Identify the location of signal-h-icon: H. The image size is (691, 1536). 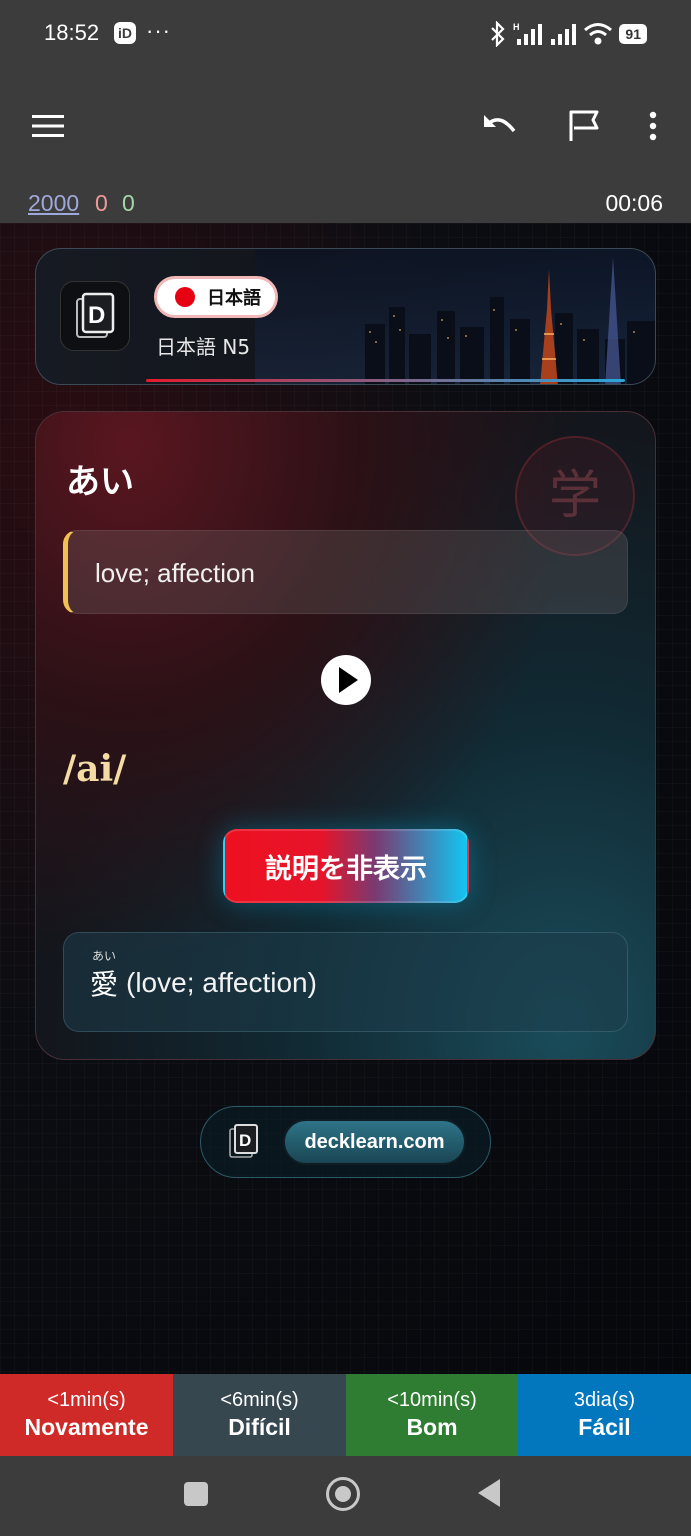
(528, 33).